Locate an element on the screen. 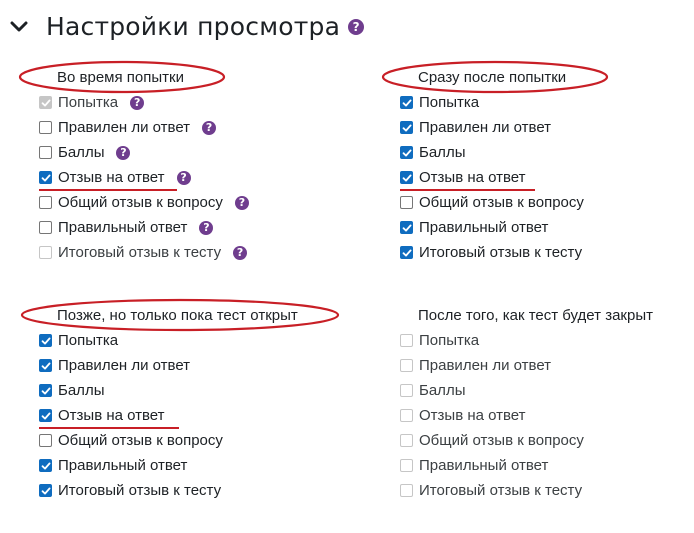  option-row: Итоговый отзыв к тесту? is located at coordinates (144, 252).